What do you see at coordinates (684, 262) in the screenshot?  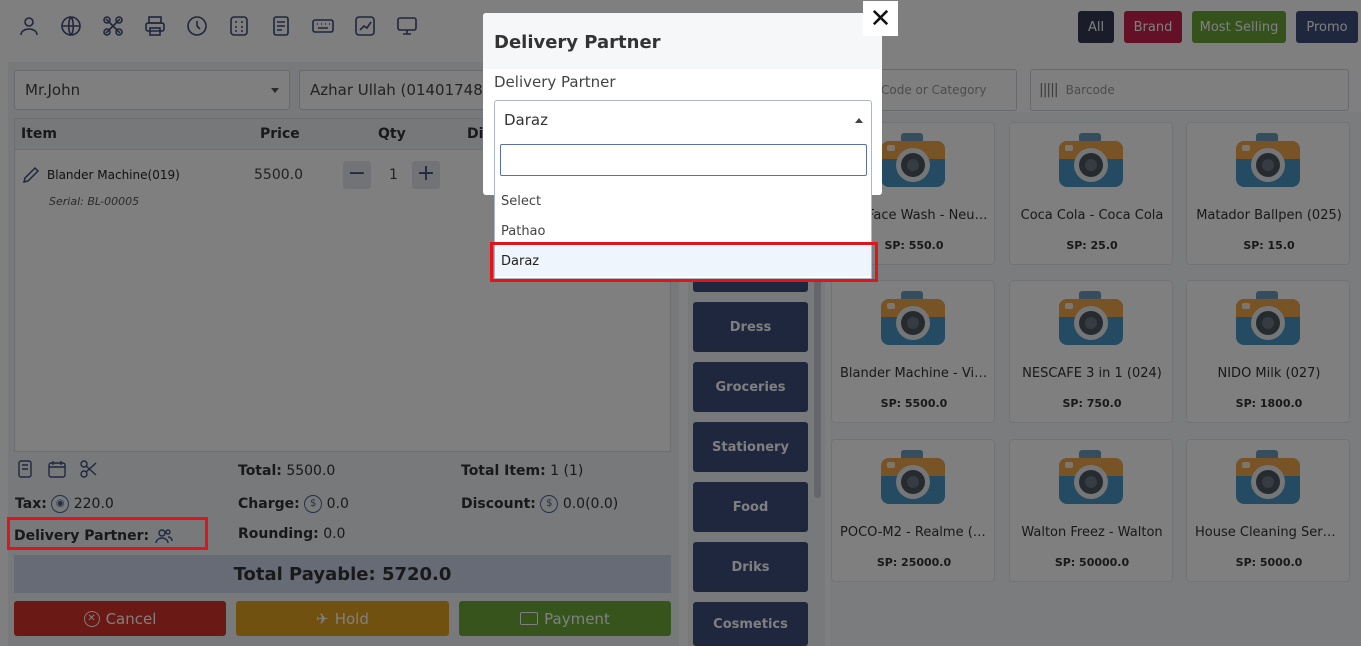 I see `highlight-daraz-option` at bounding box center [684, 262].